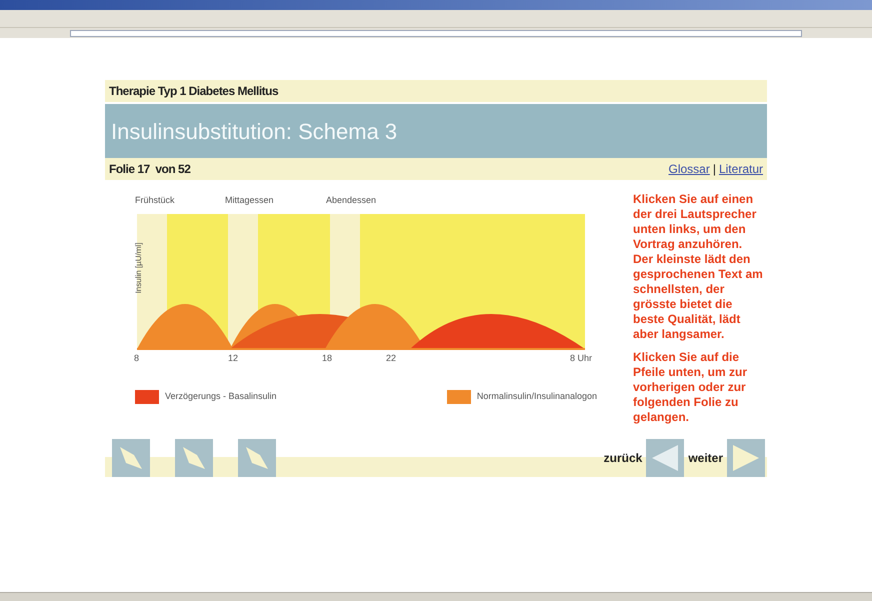 The width and height of the screenshot is (872, 601). Describe the element at coordinates (698, 267) in the screenshot. I see `instruction-text: Klicken Sie auf einen der drei Lautsprecher unten links, um den Vortrag anzuhören. Der kleinste lädt den gesprochenen Text am schnellsten, der grösste bietet die beste Qualität, lädt aber langsamer.` at that location.